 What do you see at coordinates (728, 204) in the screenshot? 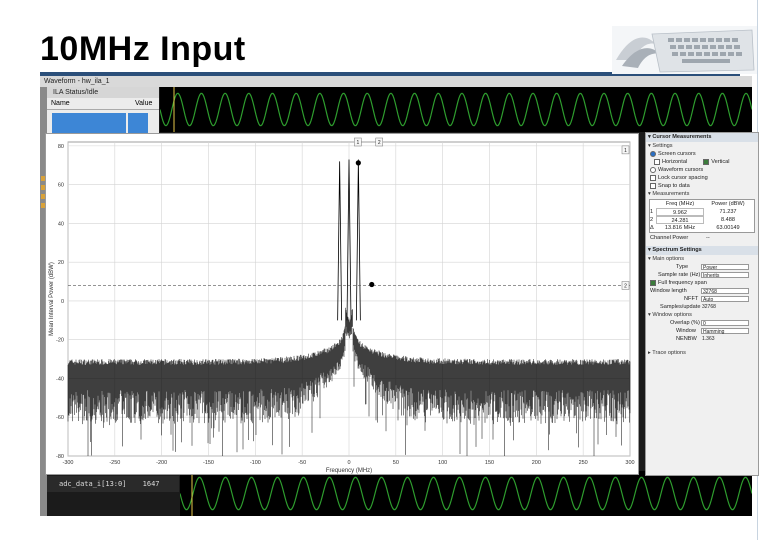
I see `power-header: Power (dBW)` at bounding box center [728, 204].